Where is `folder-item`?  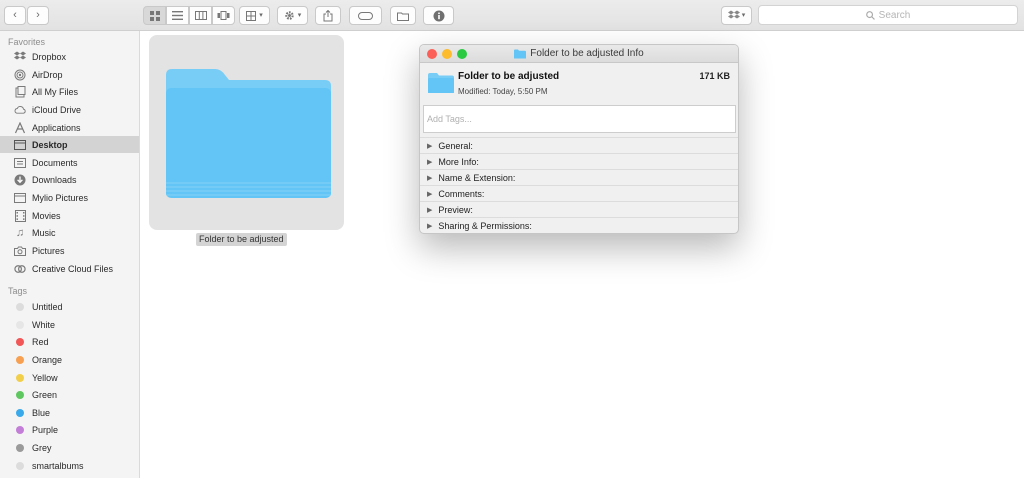
folder-item is located at coordinates (246, 132).